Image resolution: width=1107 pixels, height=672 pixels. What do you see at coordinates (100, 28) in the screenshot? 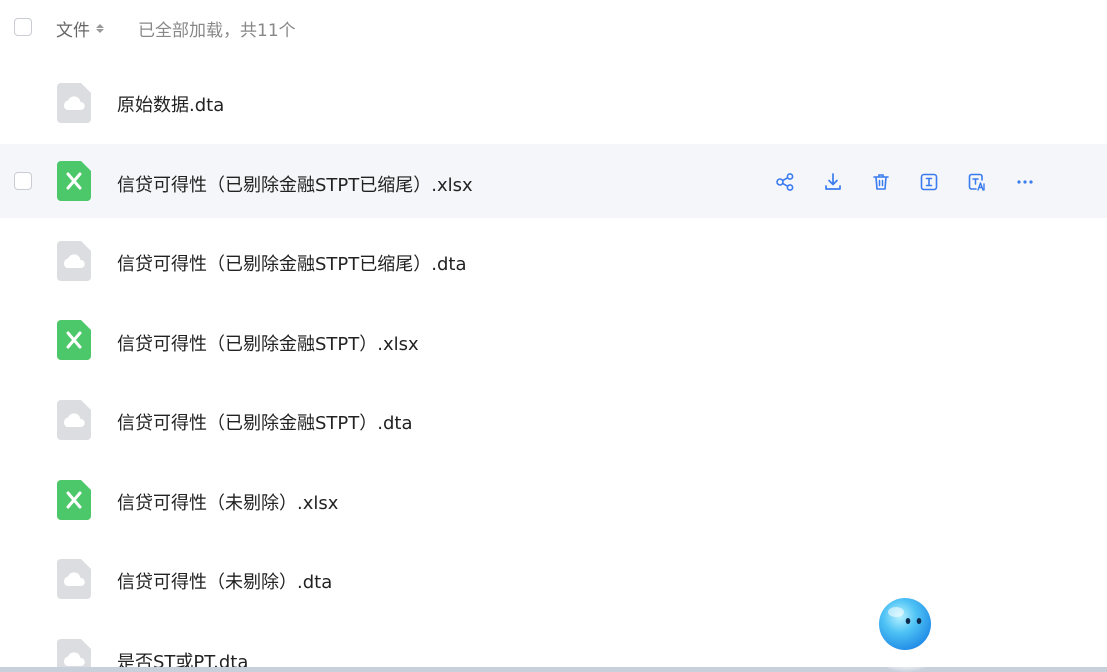
I see `sort-icon` at bounding box center [100, 28].